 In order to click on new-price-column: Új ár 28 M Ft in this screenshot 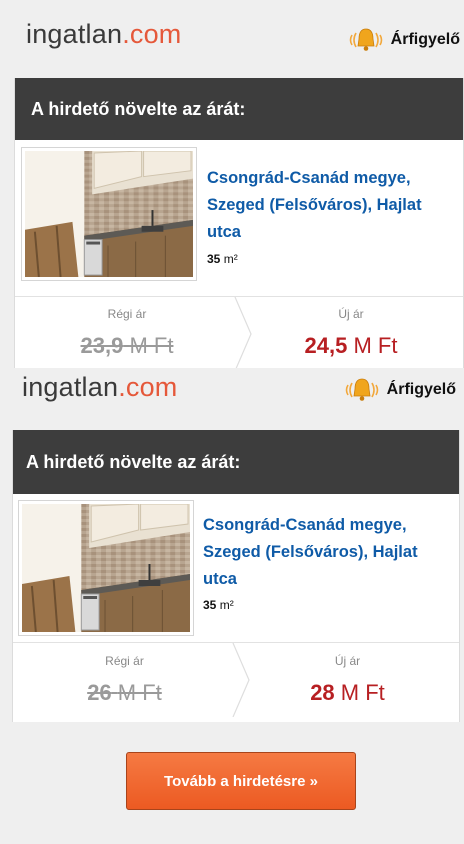, I will do `click(347, 680)`.